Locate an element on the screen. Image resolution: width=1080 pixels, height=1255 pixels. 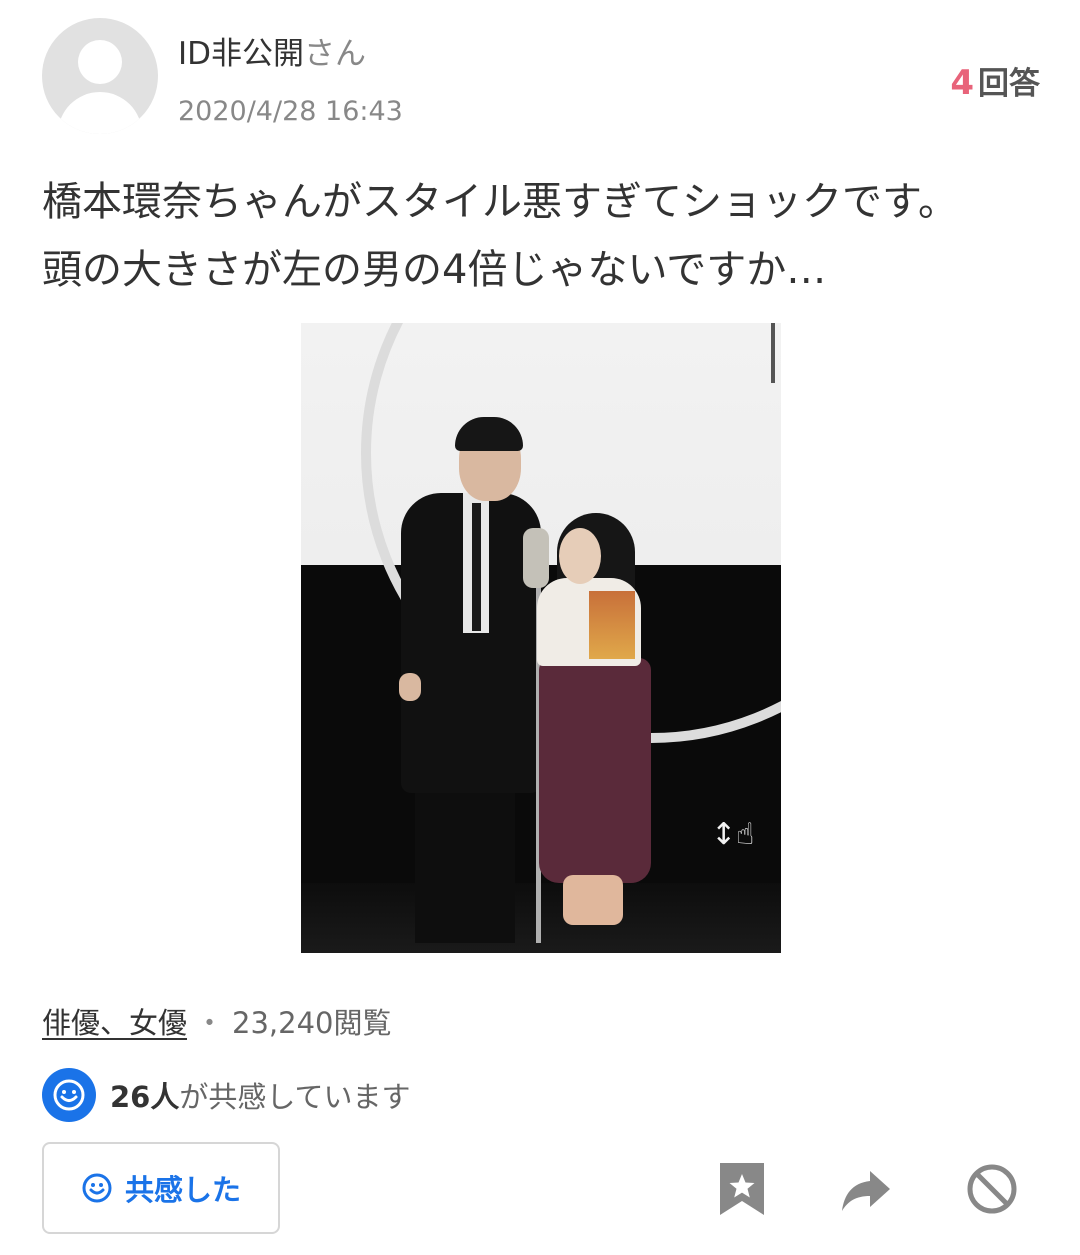
smile-icon-glyph is located at coordinates (69, 1095).